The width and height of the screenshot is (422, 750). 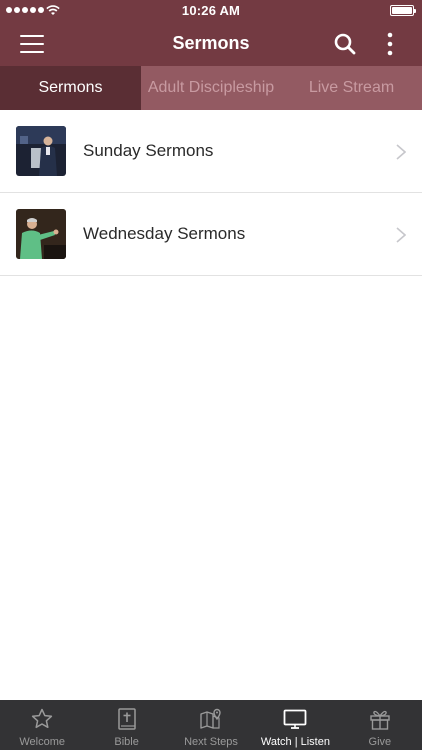 I want to click on tab-live-stream: Live Stream, so click(x=351, y=88).